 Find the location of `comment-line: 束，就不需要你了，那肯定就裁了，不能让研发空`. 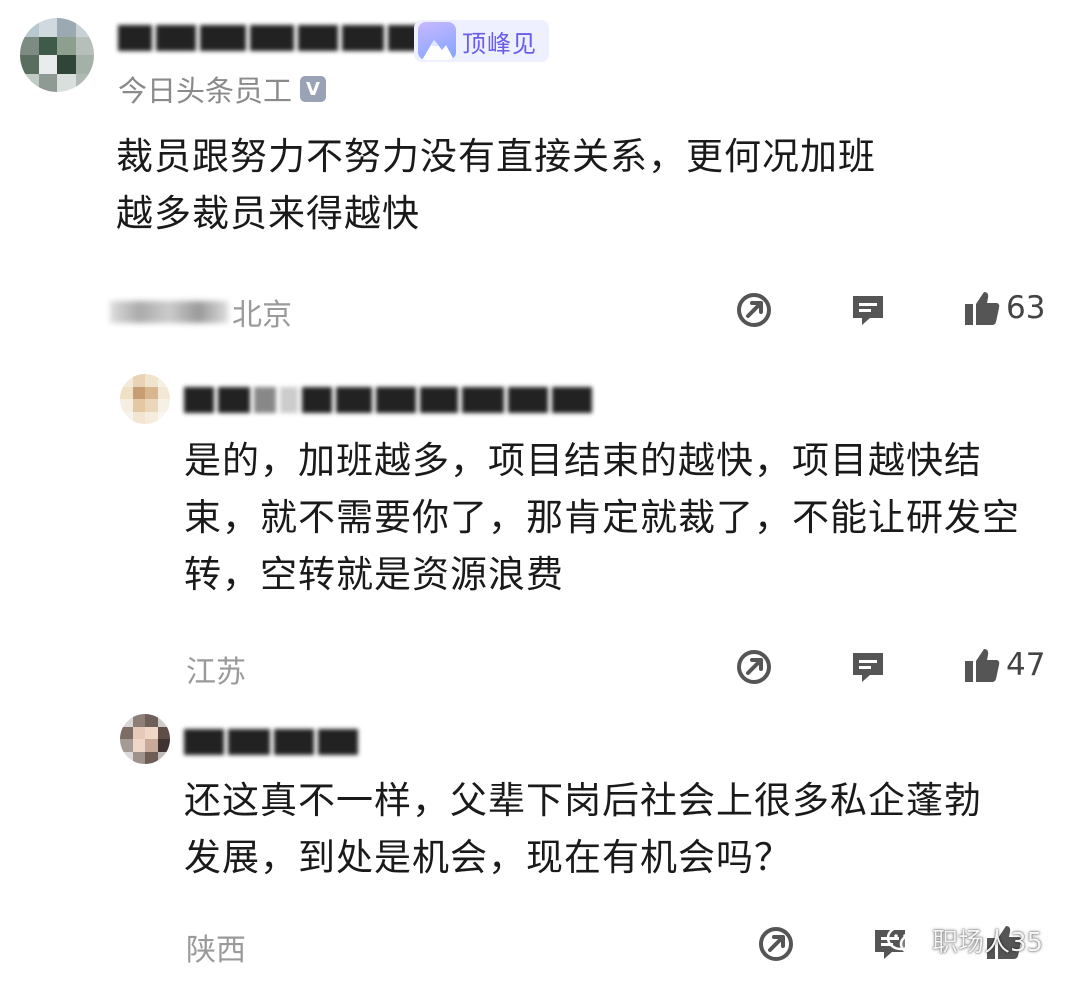

comment-line: 束，就不需要你了，那肯定就裁了，不能让研发空 is located at coordinates (602, 517).